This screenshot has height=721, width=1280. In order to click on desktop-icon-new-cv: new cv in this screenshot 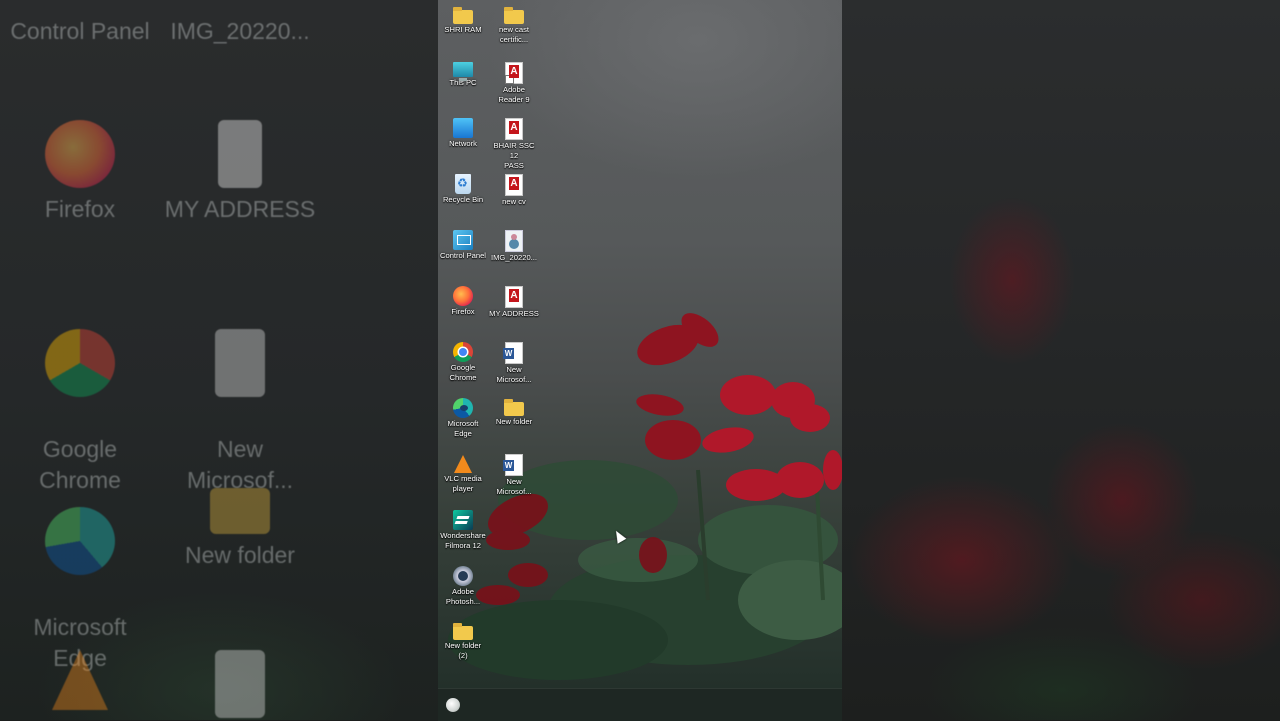, I will do `click(514, 187)`.